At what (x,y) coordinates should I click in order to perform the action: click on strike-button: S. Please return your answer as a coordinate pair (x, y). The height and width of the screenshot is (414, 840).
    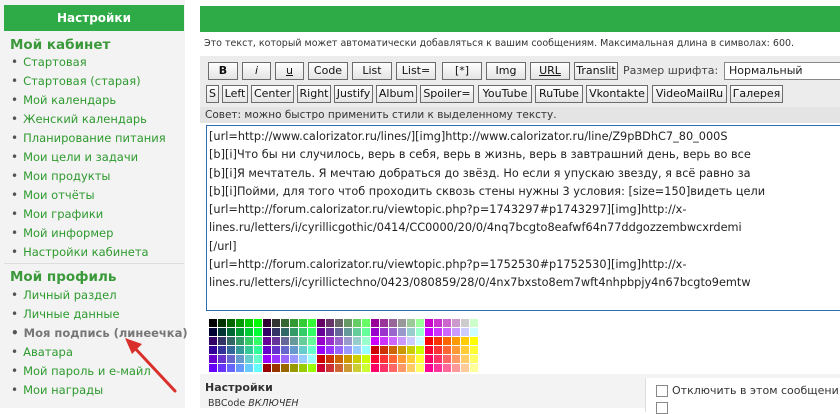
    Looking at the image, I should click on (212, 94).